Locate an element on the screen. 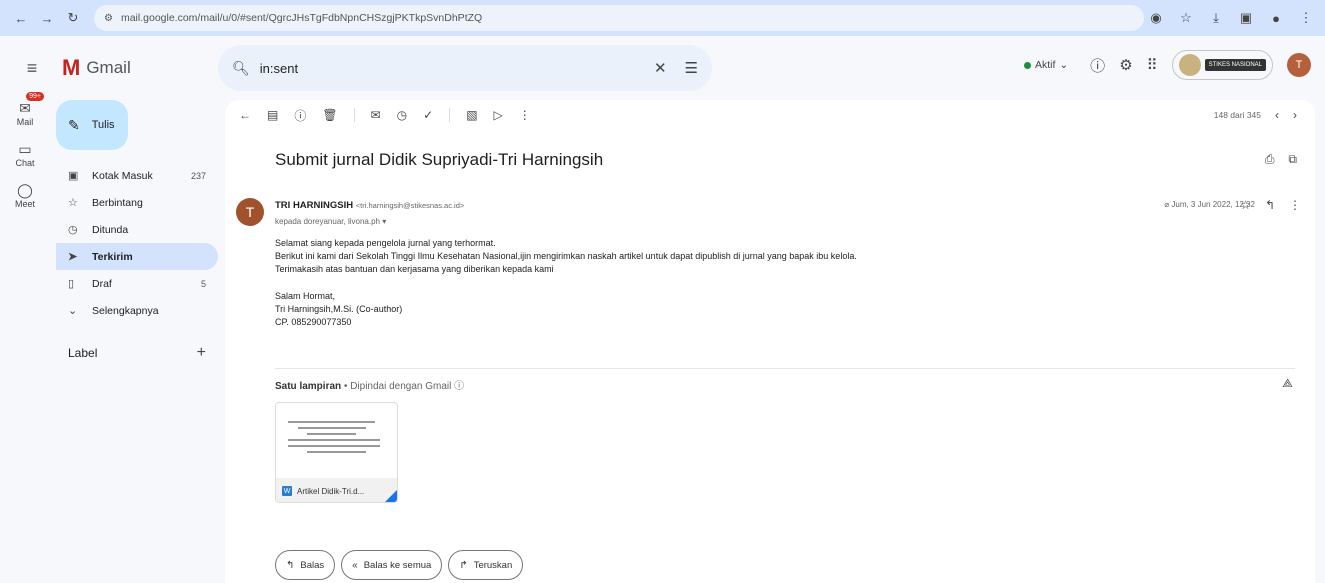 The image size is (1325, 583). next-page-icon: › is located at coordinates (1295, 115).